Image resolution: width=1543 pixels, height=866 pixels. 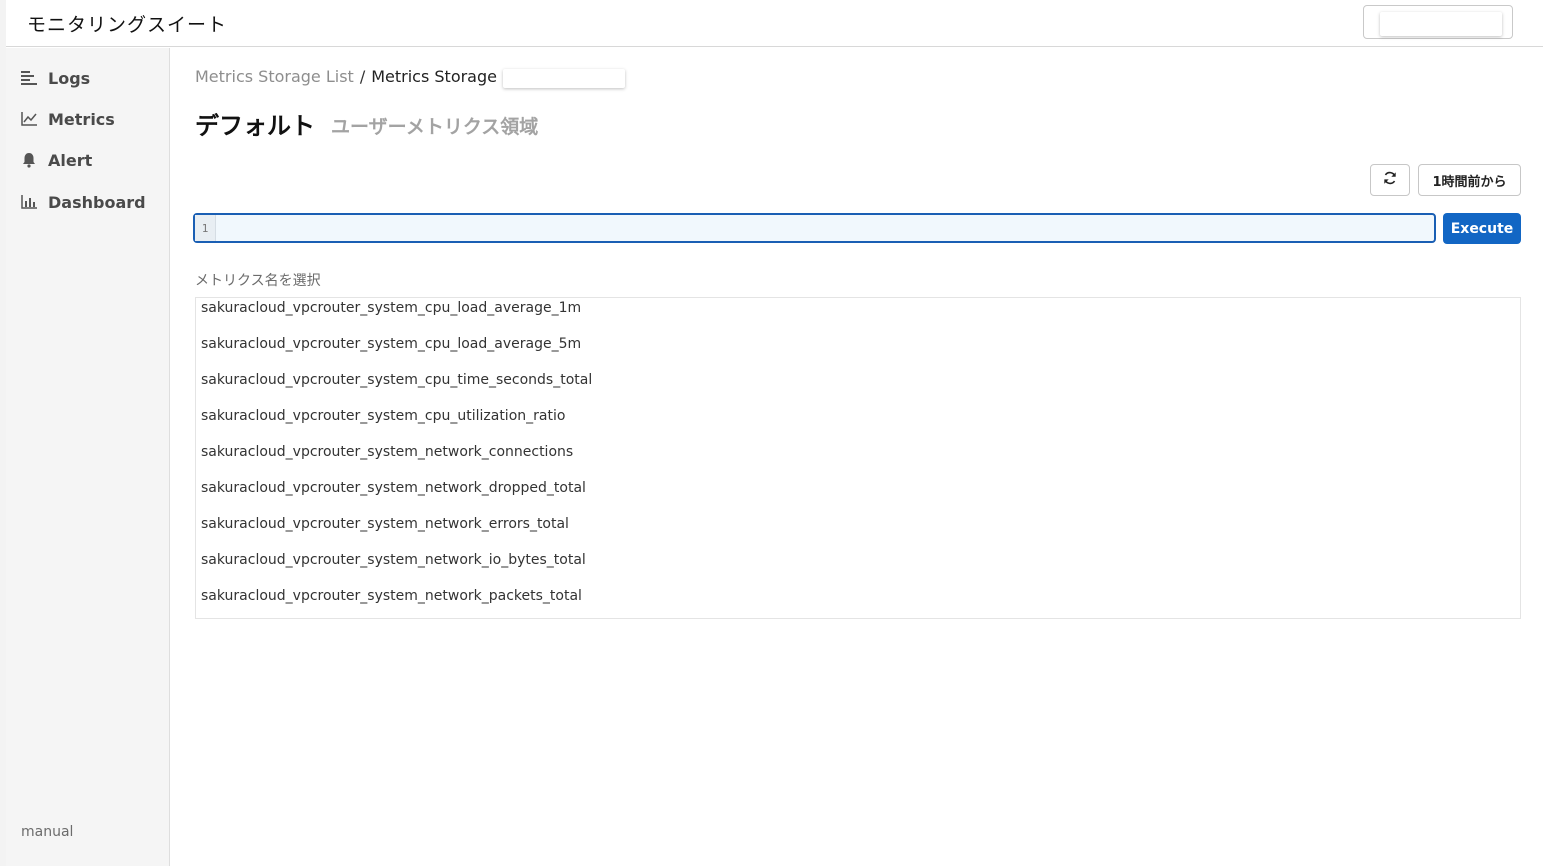 I want to click on dashboard-icon, so click(x=29, y=202).